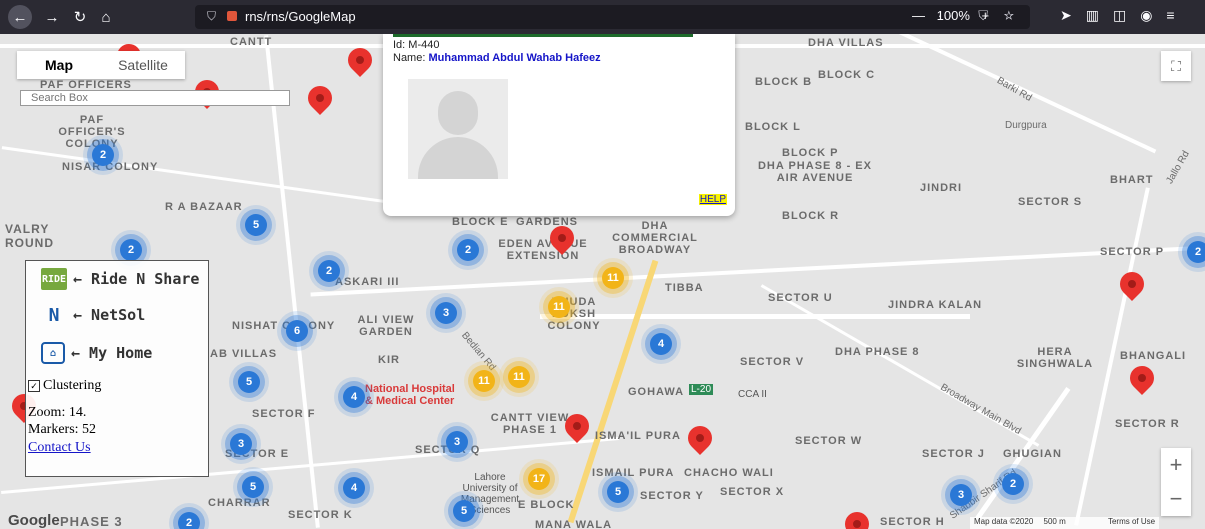 This screenshot has width=1205, height=529. Describe the element at coordinates (20, 17) in the screenshot. I see `back-icon: ←` at that location.